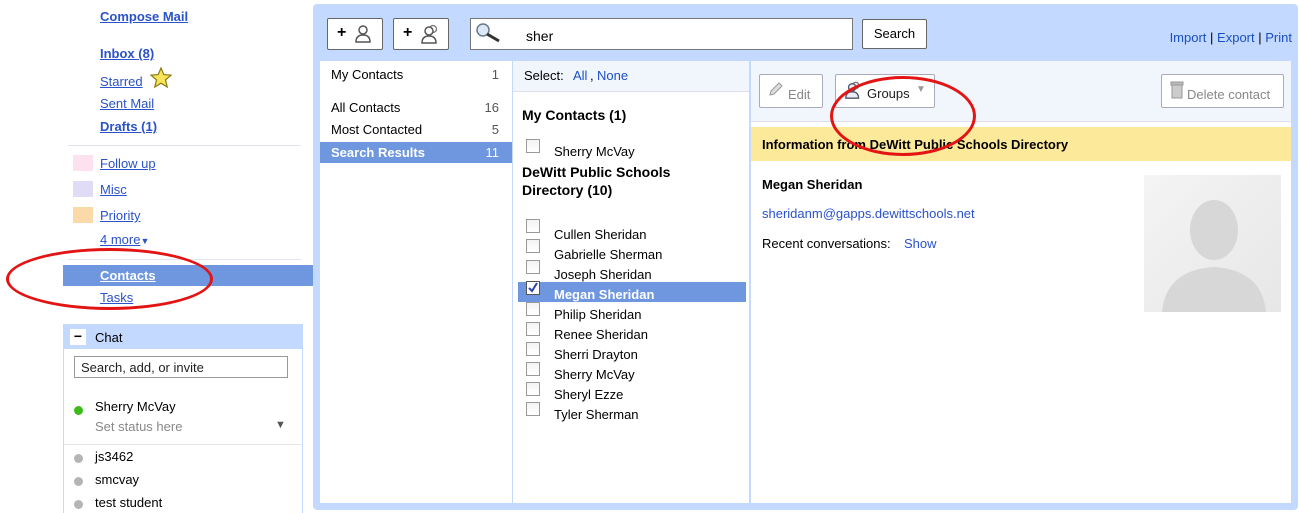  I want to click on minimize-icon: −, so click(78, 337).